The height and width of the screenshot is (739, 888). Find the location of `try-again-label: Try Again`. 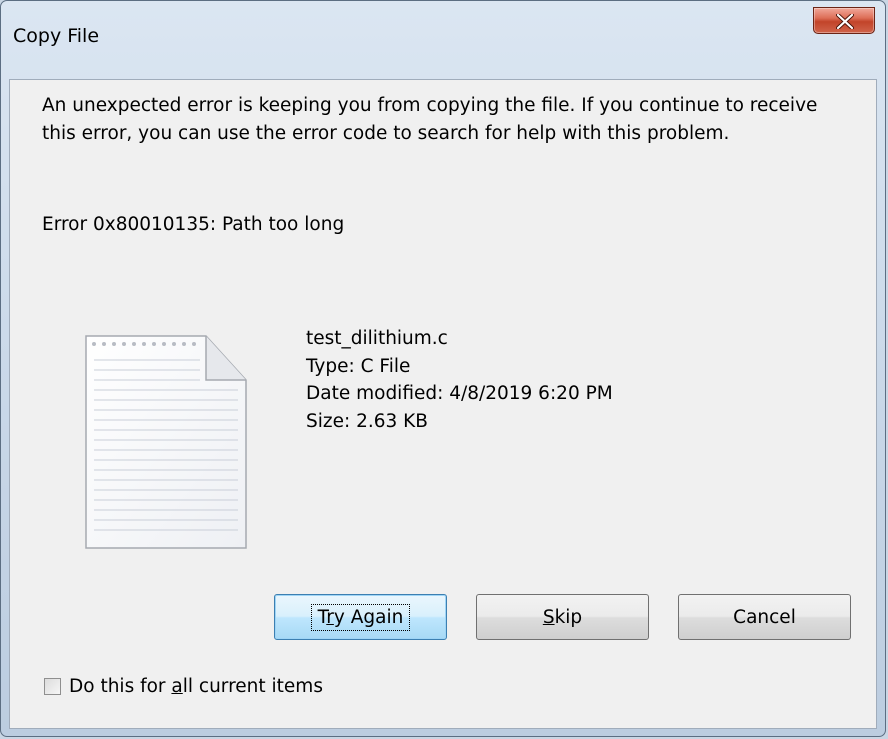

try-again-label: Try Again is located at coordinates (360, 617).